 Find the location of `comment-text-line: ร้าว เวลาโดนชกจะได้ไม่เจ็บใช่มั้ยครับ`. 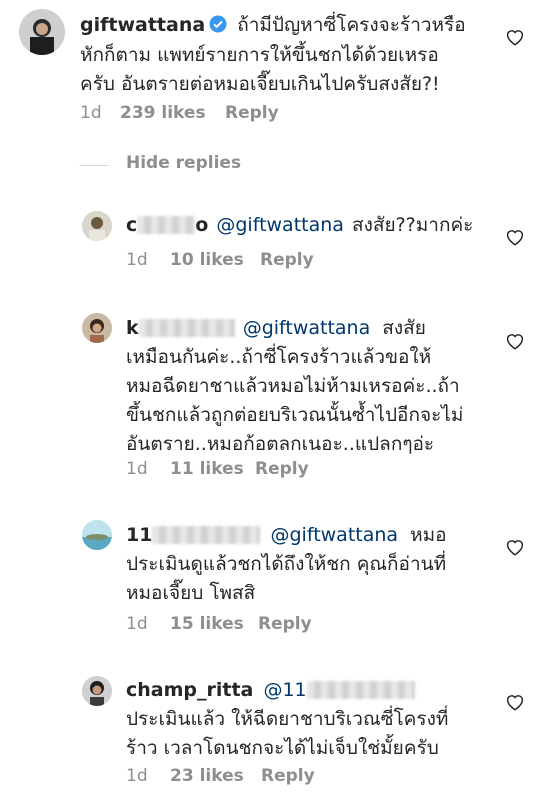

comment-text-line: ร้าว เวลาโดนชกจะได้ไม่เจ็บใช่มั้ยครับ is located at coordinates (282, 748).